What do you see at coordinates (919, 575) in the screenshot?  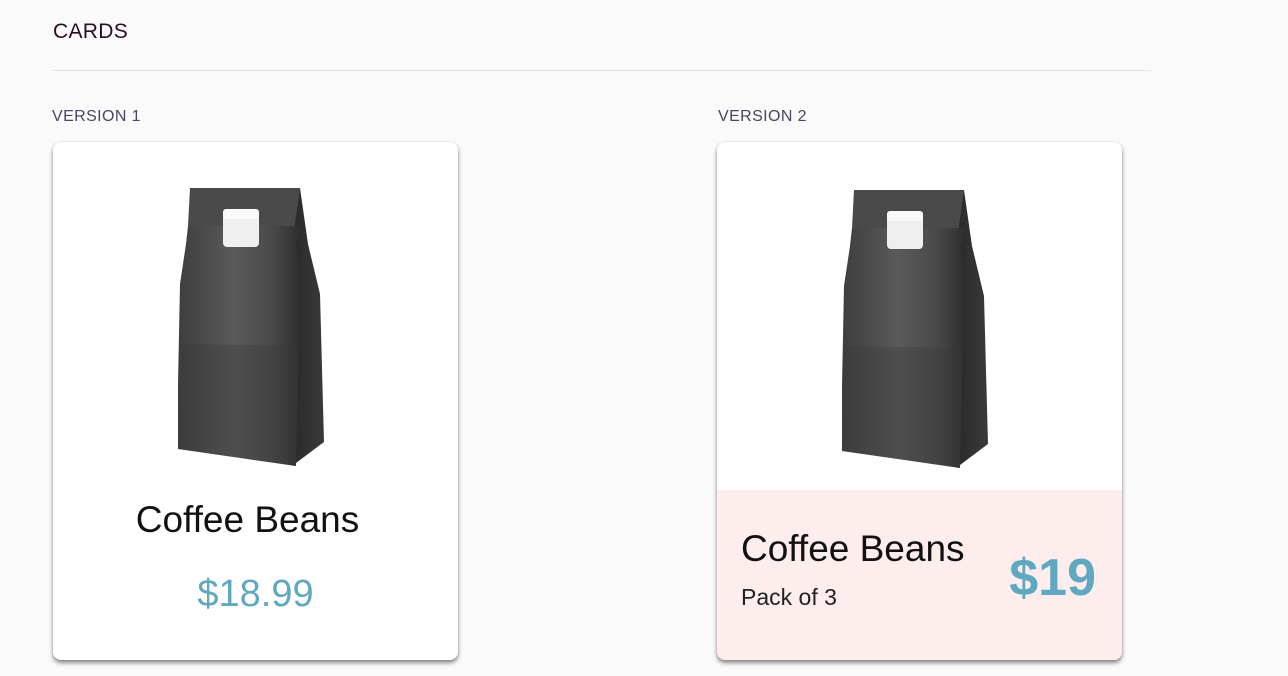 I see `card-footer: Coffee Beans Pack of 3 $19` at bounding box center [919, 575].